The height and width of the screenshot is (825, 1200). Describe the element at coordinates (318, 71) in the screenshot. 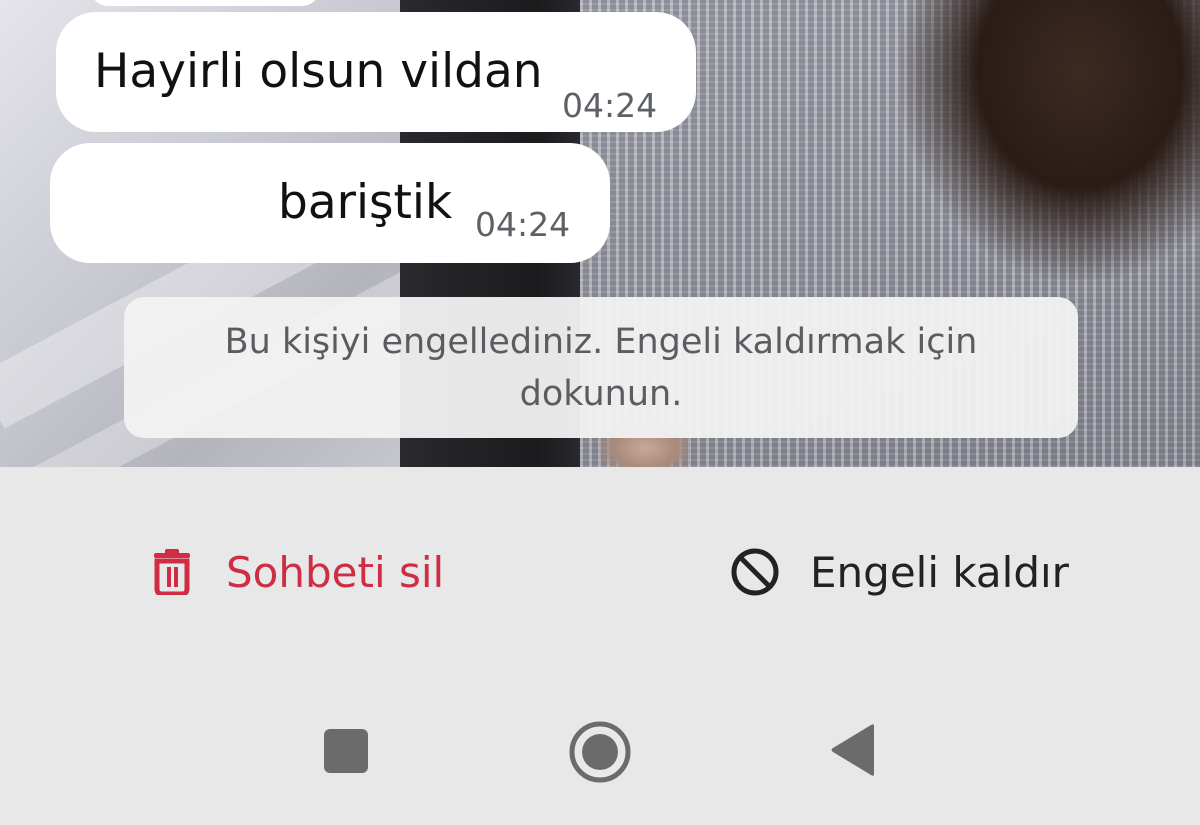

I see `message-text: Hayirli olsun vildan` at that location.